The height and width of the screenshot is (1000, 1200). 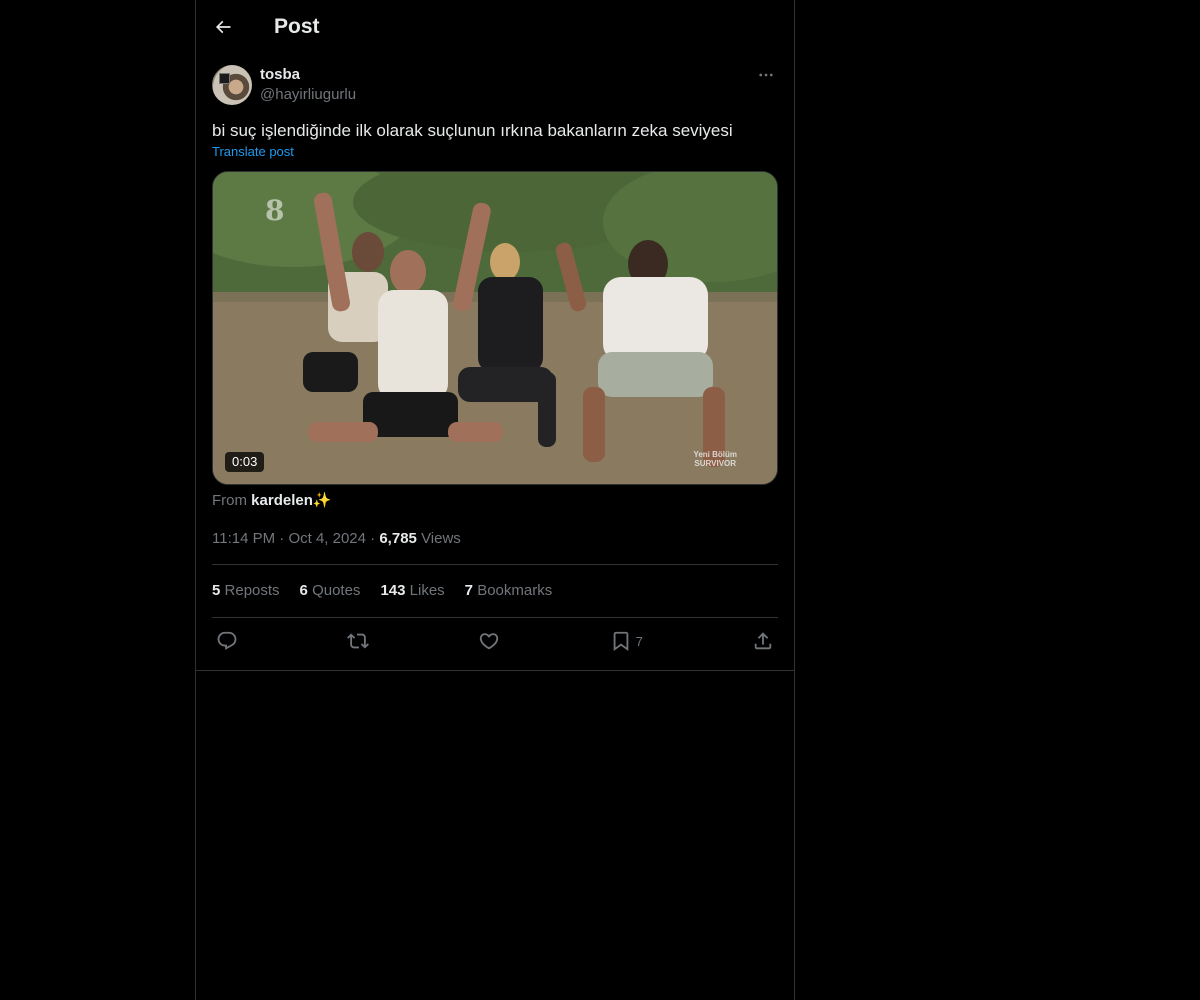 I want to click on video-watermark: Yeni Bölüm SURVIVOR, so click(x=715, y=459).